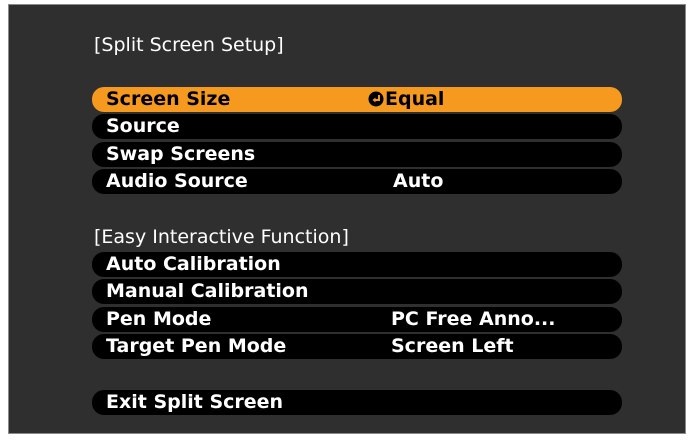  What do you see at coordinates (189, 45) in the screenshot?
I see `split-screen-setup-title: [Split Screen Setup]` at bounding box center [189, 45].